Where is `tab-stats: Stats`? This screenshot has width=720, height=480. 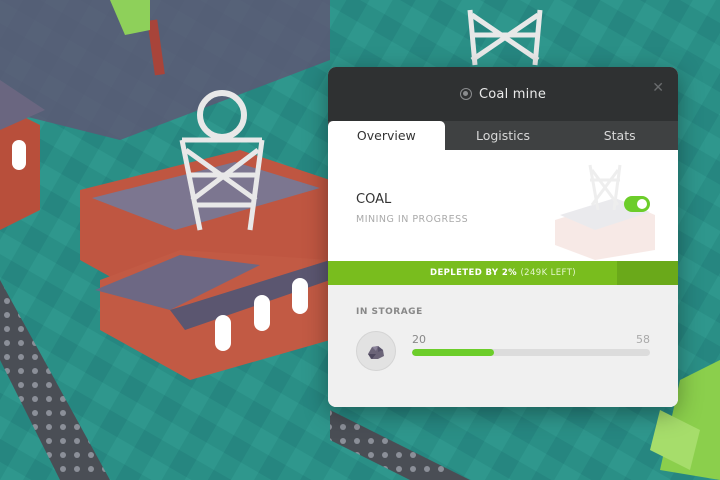
tab-stats: Stats is located at coordinates (619, 135).